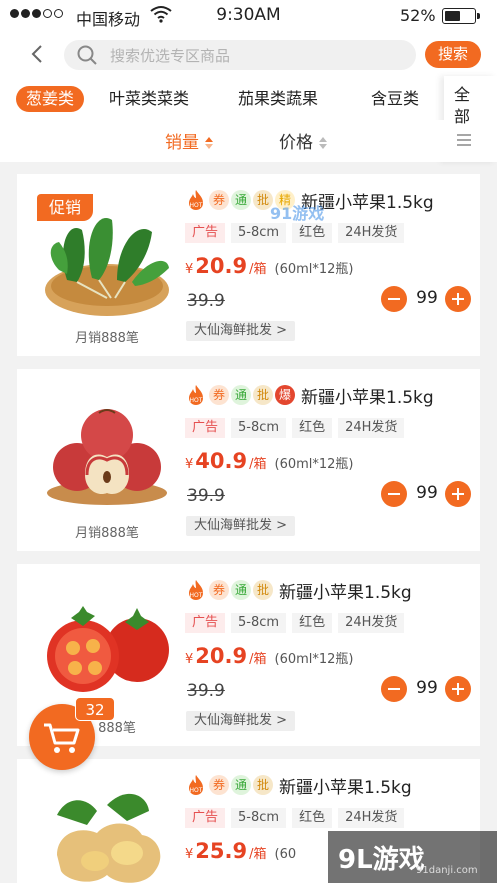 The image size is (497, 883). What do you see at coordinates (278, 99) in the screenshot?
I see `category-tab: 茄果类蔬果` at bounding box center [278, 99].